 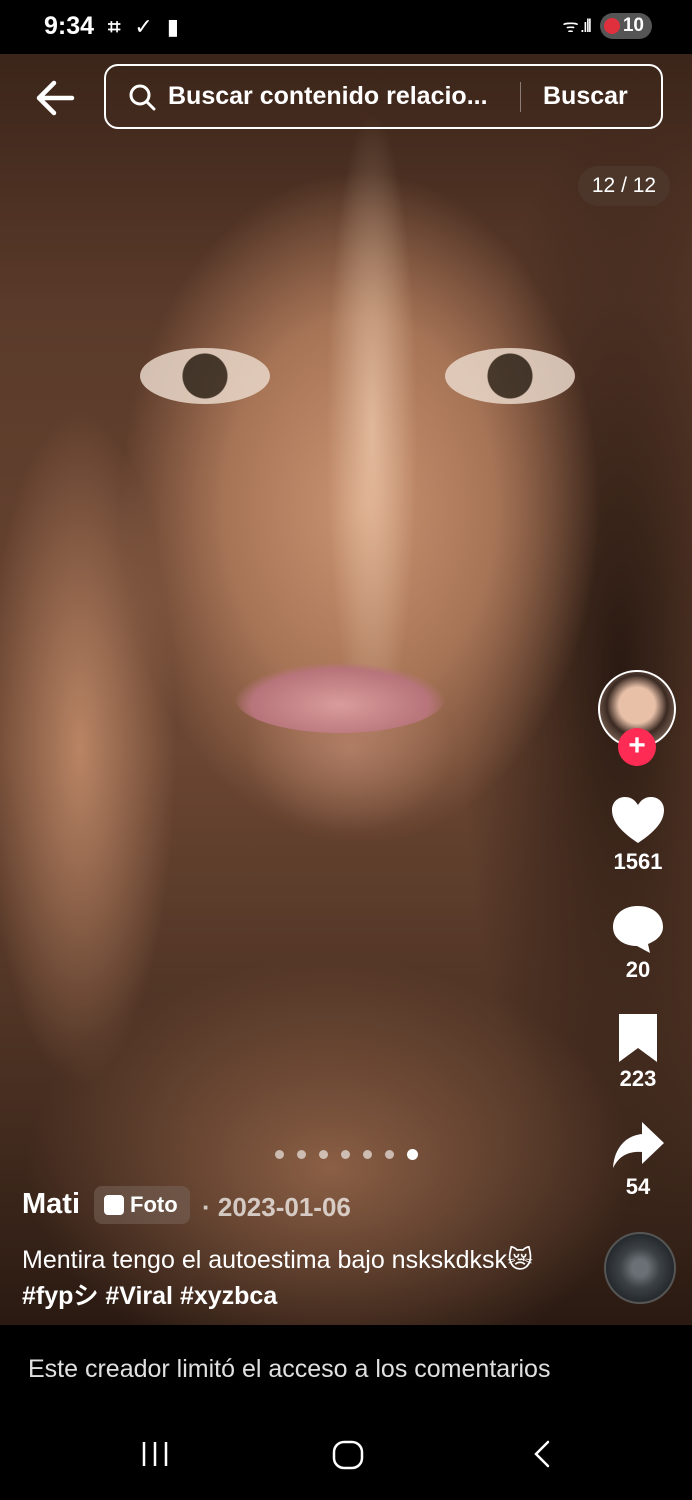 I want to click on wifi-signal-icon: ᯤ .ıll, so click(x=576, y=26).